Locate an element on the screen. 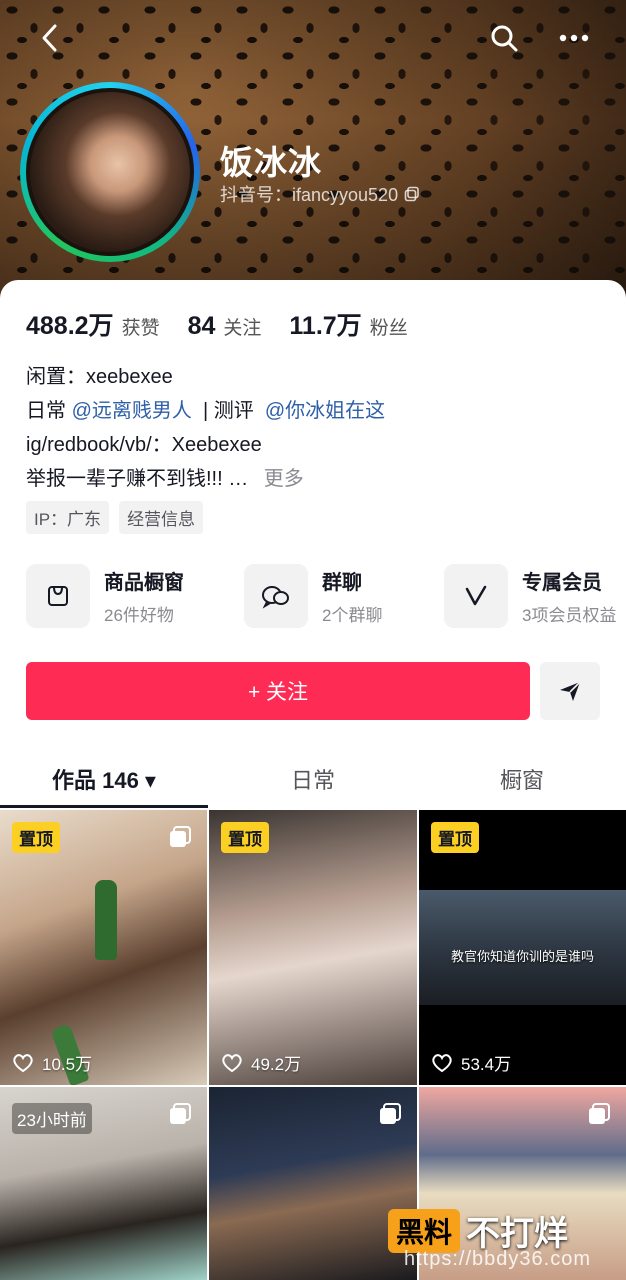 Image resolution: width=626 pixels, height=1280 pixels. send-icon is located at coordinates (570, 691).